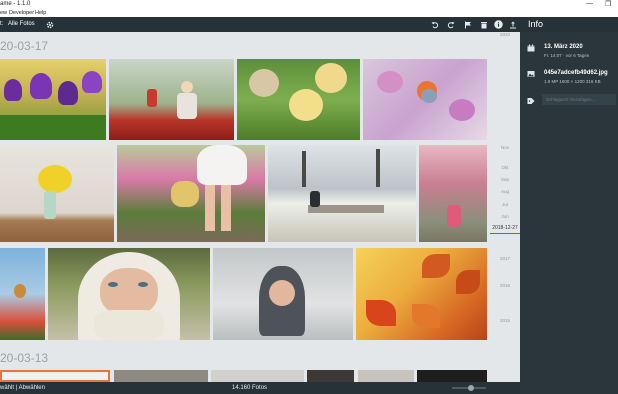 This screenshot has width=618, height=394. I want to click on restore-button: ❐, so click(608, 4).